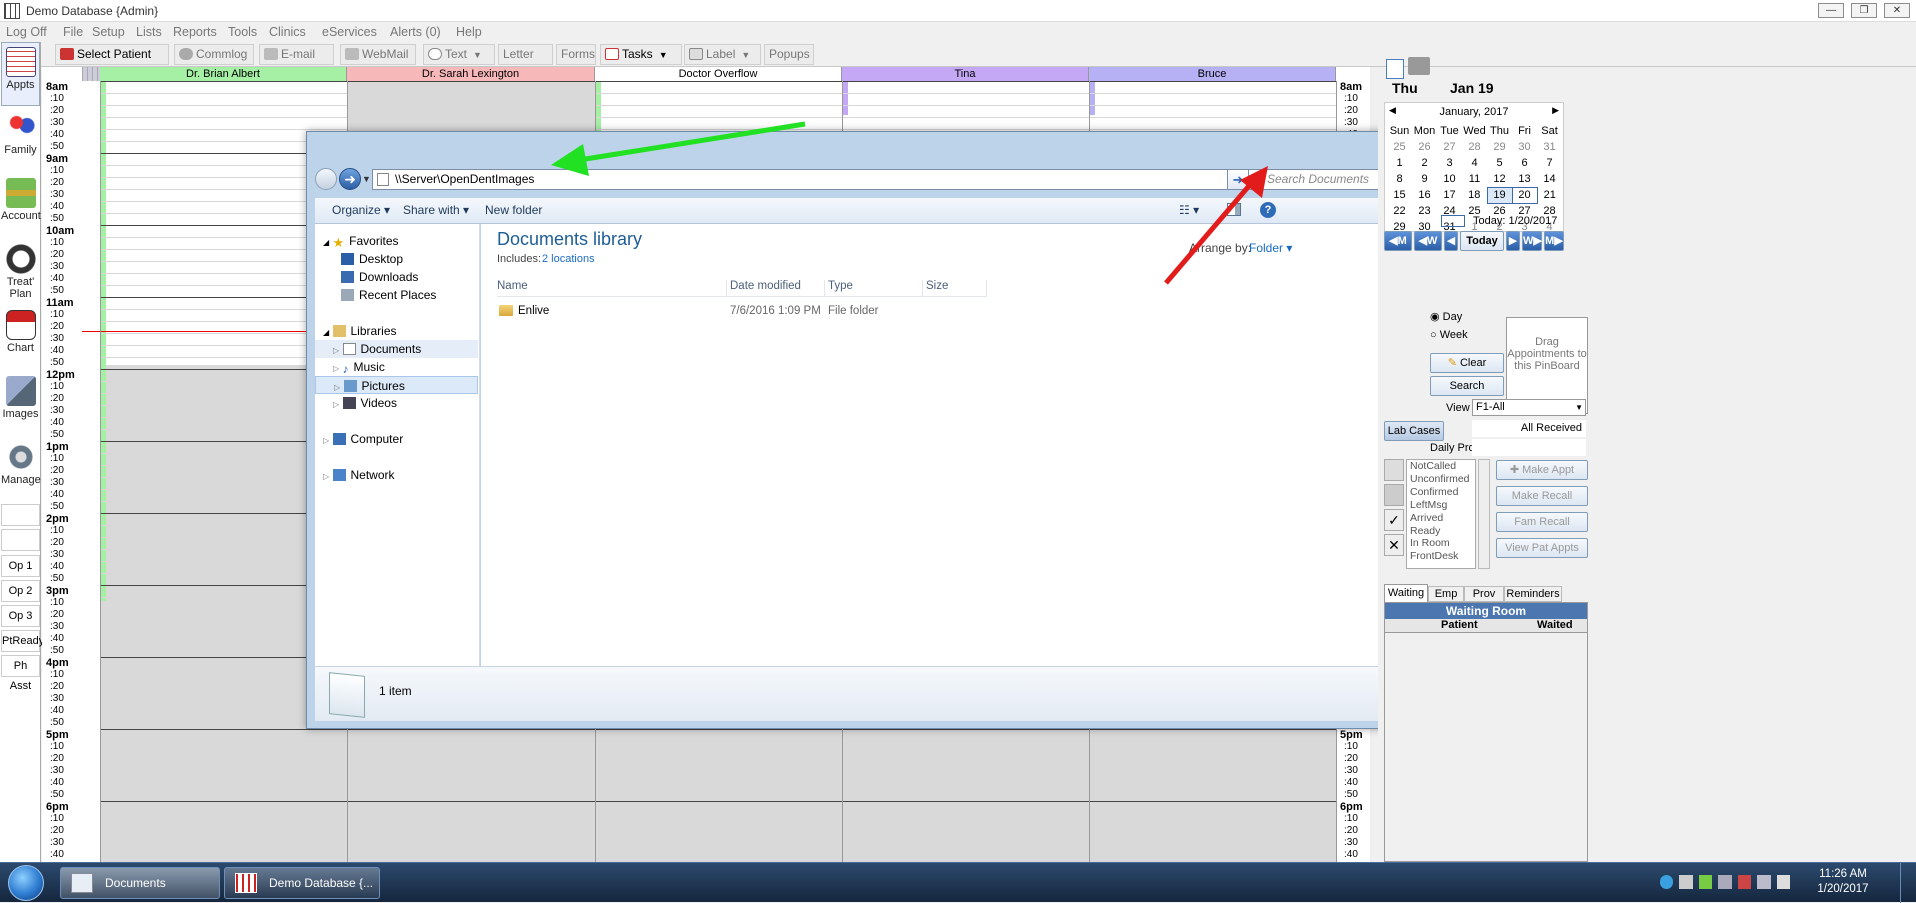 Image resolution: width=1916 pixels, height=903 pixels. I want to click on taskbar-clock: 11:26 AM 1/20/2017, so click(1843, 882).